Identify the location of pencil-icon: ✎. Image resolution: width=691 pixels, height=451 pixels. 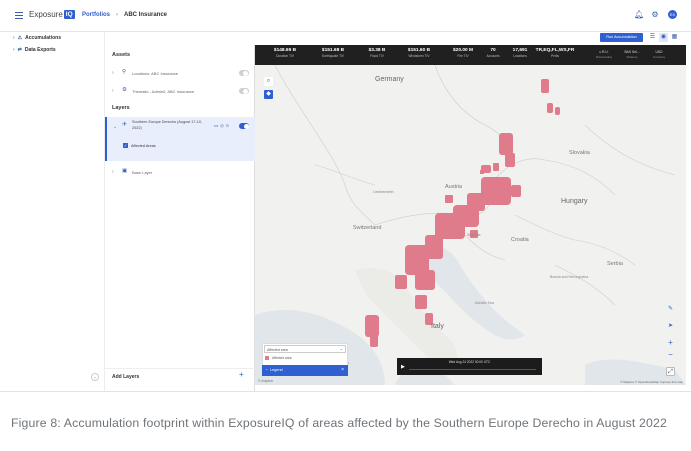
(670, 309).